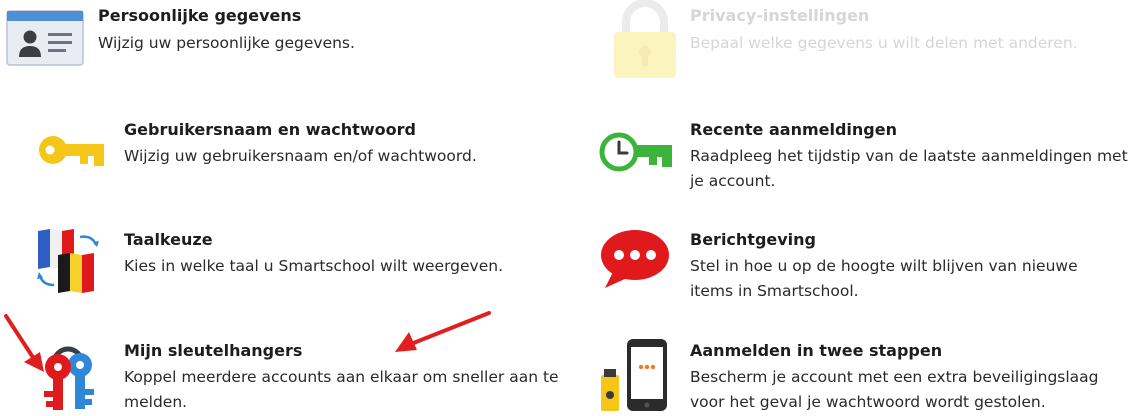 Image resolution: width=1142 pixels, height=416 pixels. Describe the element at coordinates (200, 15) in the screenshot. I see `tile-title: Persoonlijke gegevens` at that location.